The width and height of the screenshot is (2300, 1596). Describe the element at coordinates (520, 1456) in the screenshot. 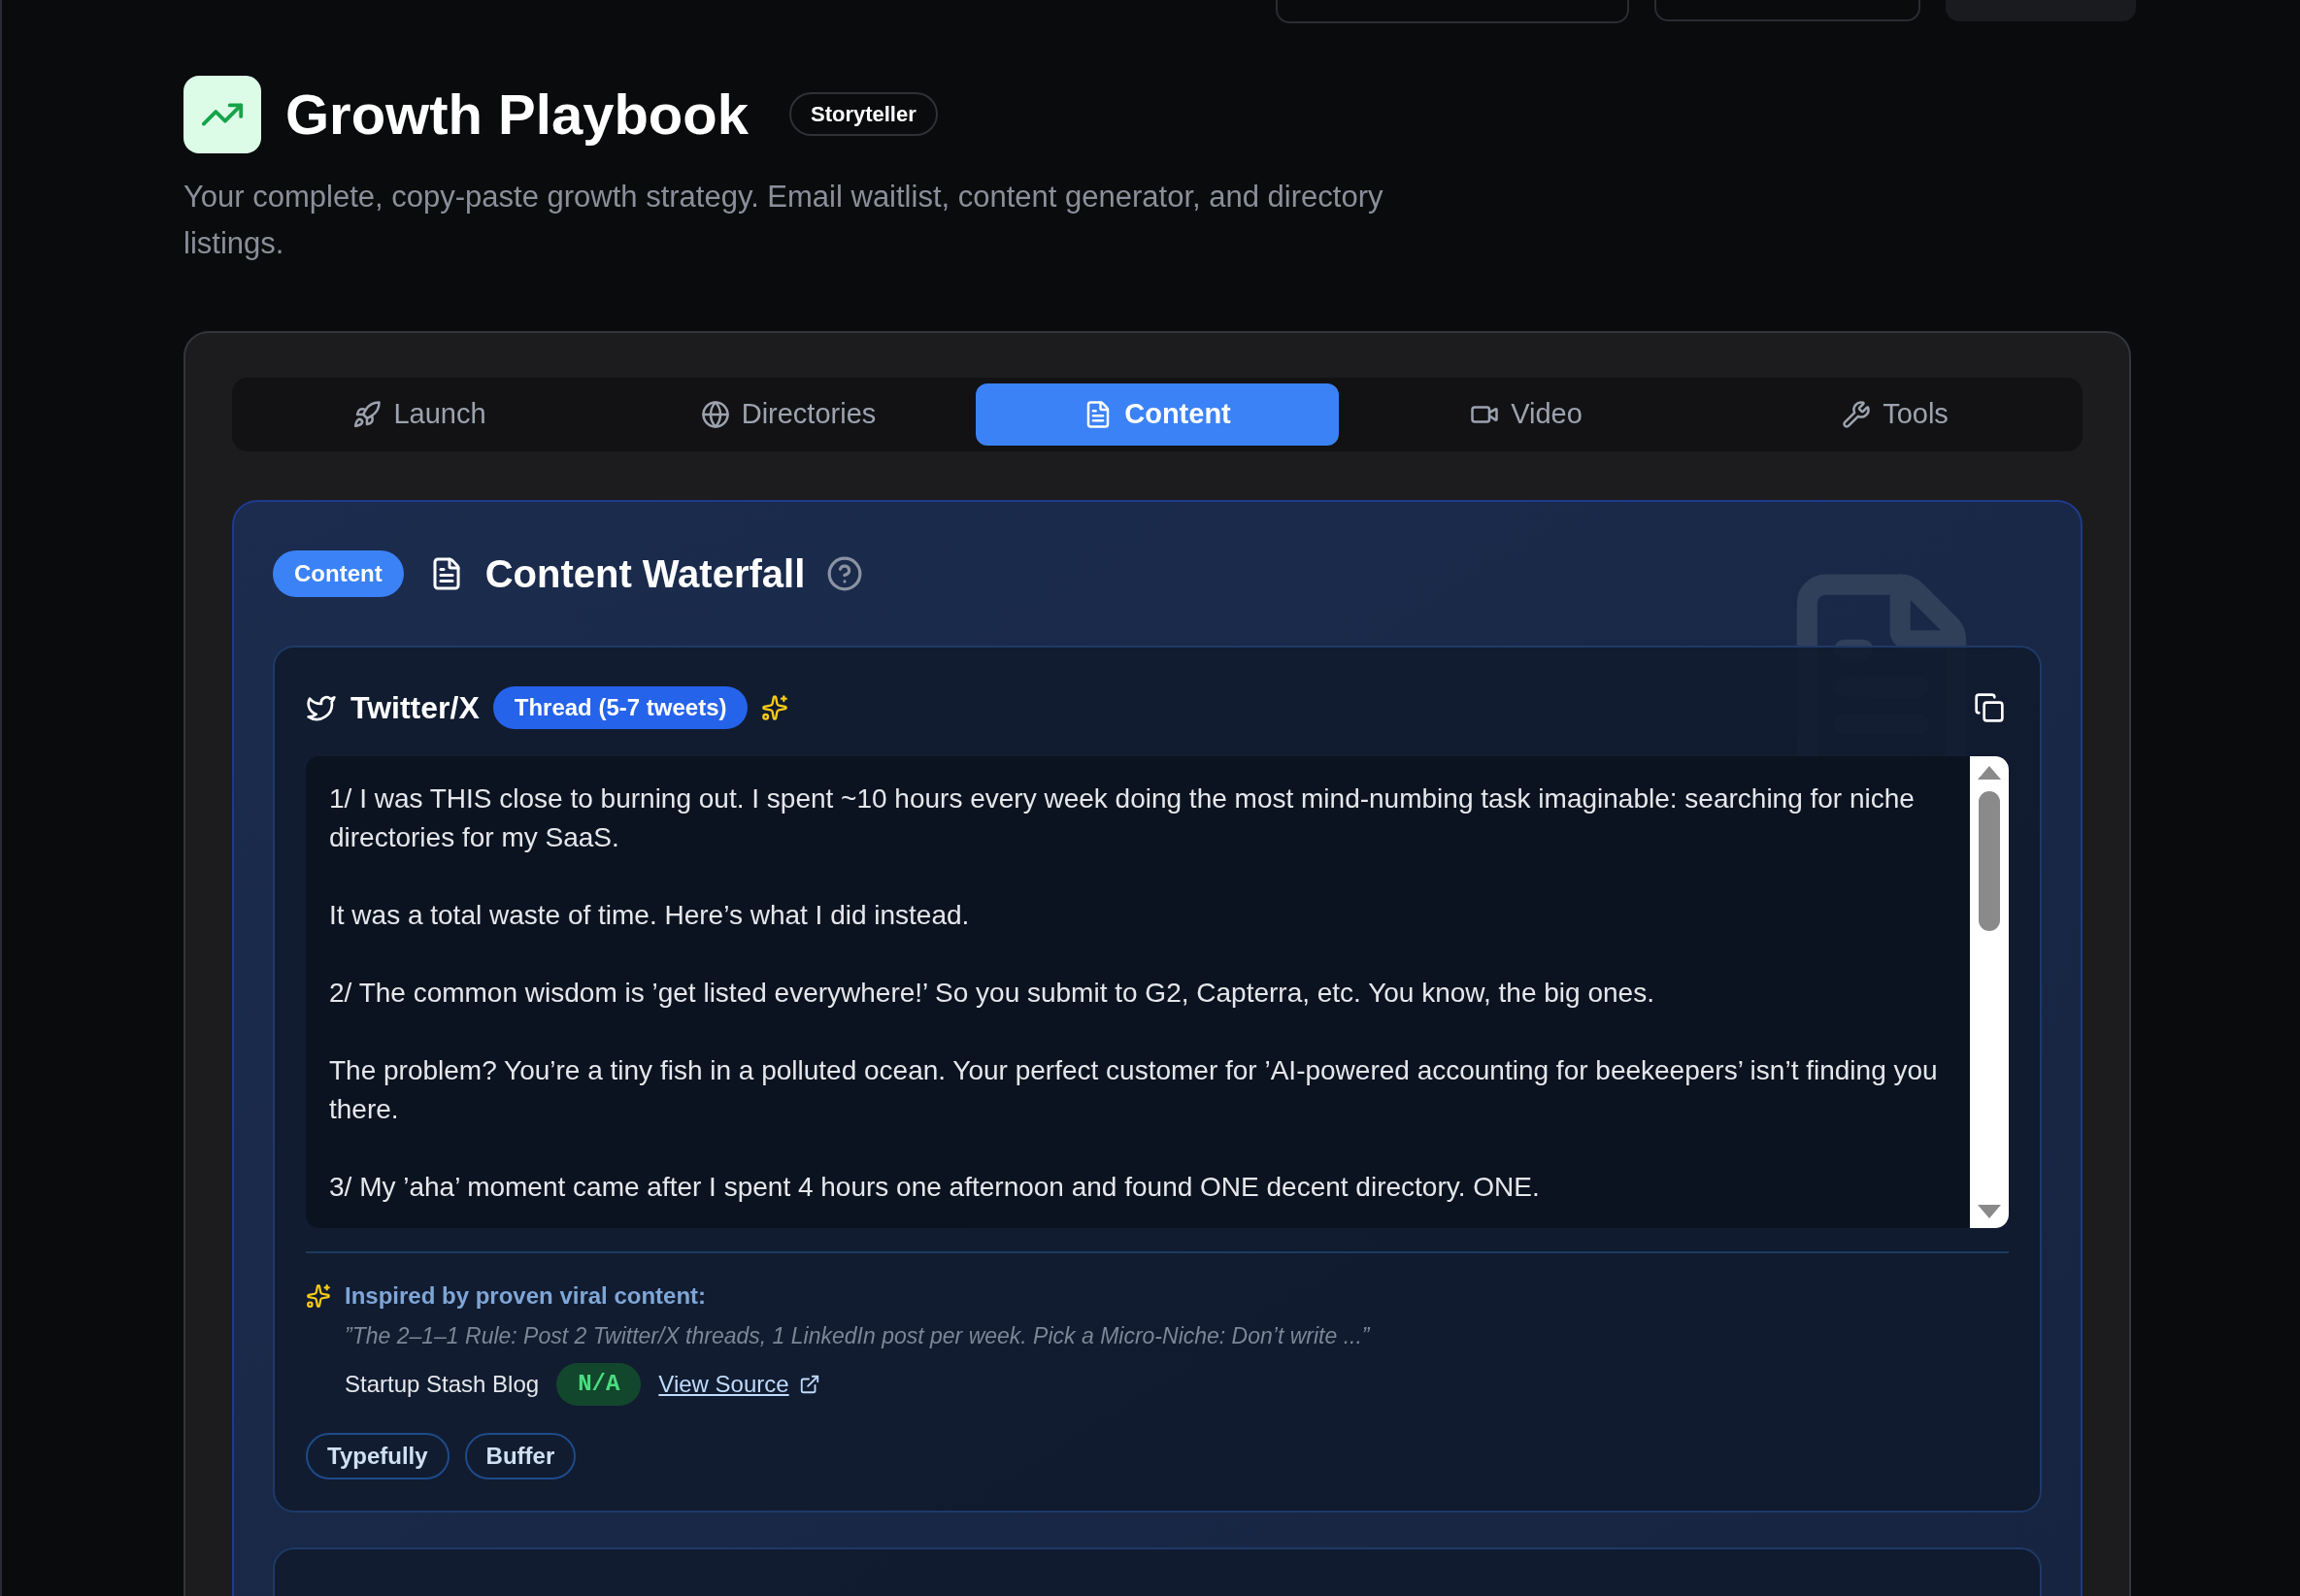

I see `tool-tag: Buffer` at that location.